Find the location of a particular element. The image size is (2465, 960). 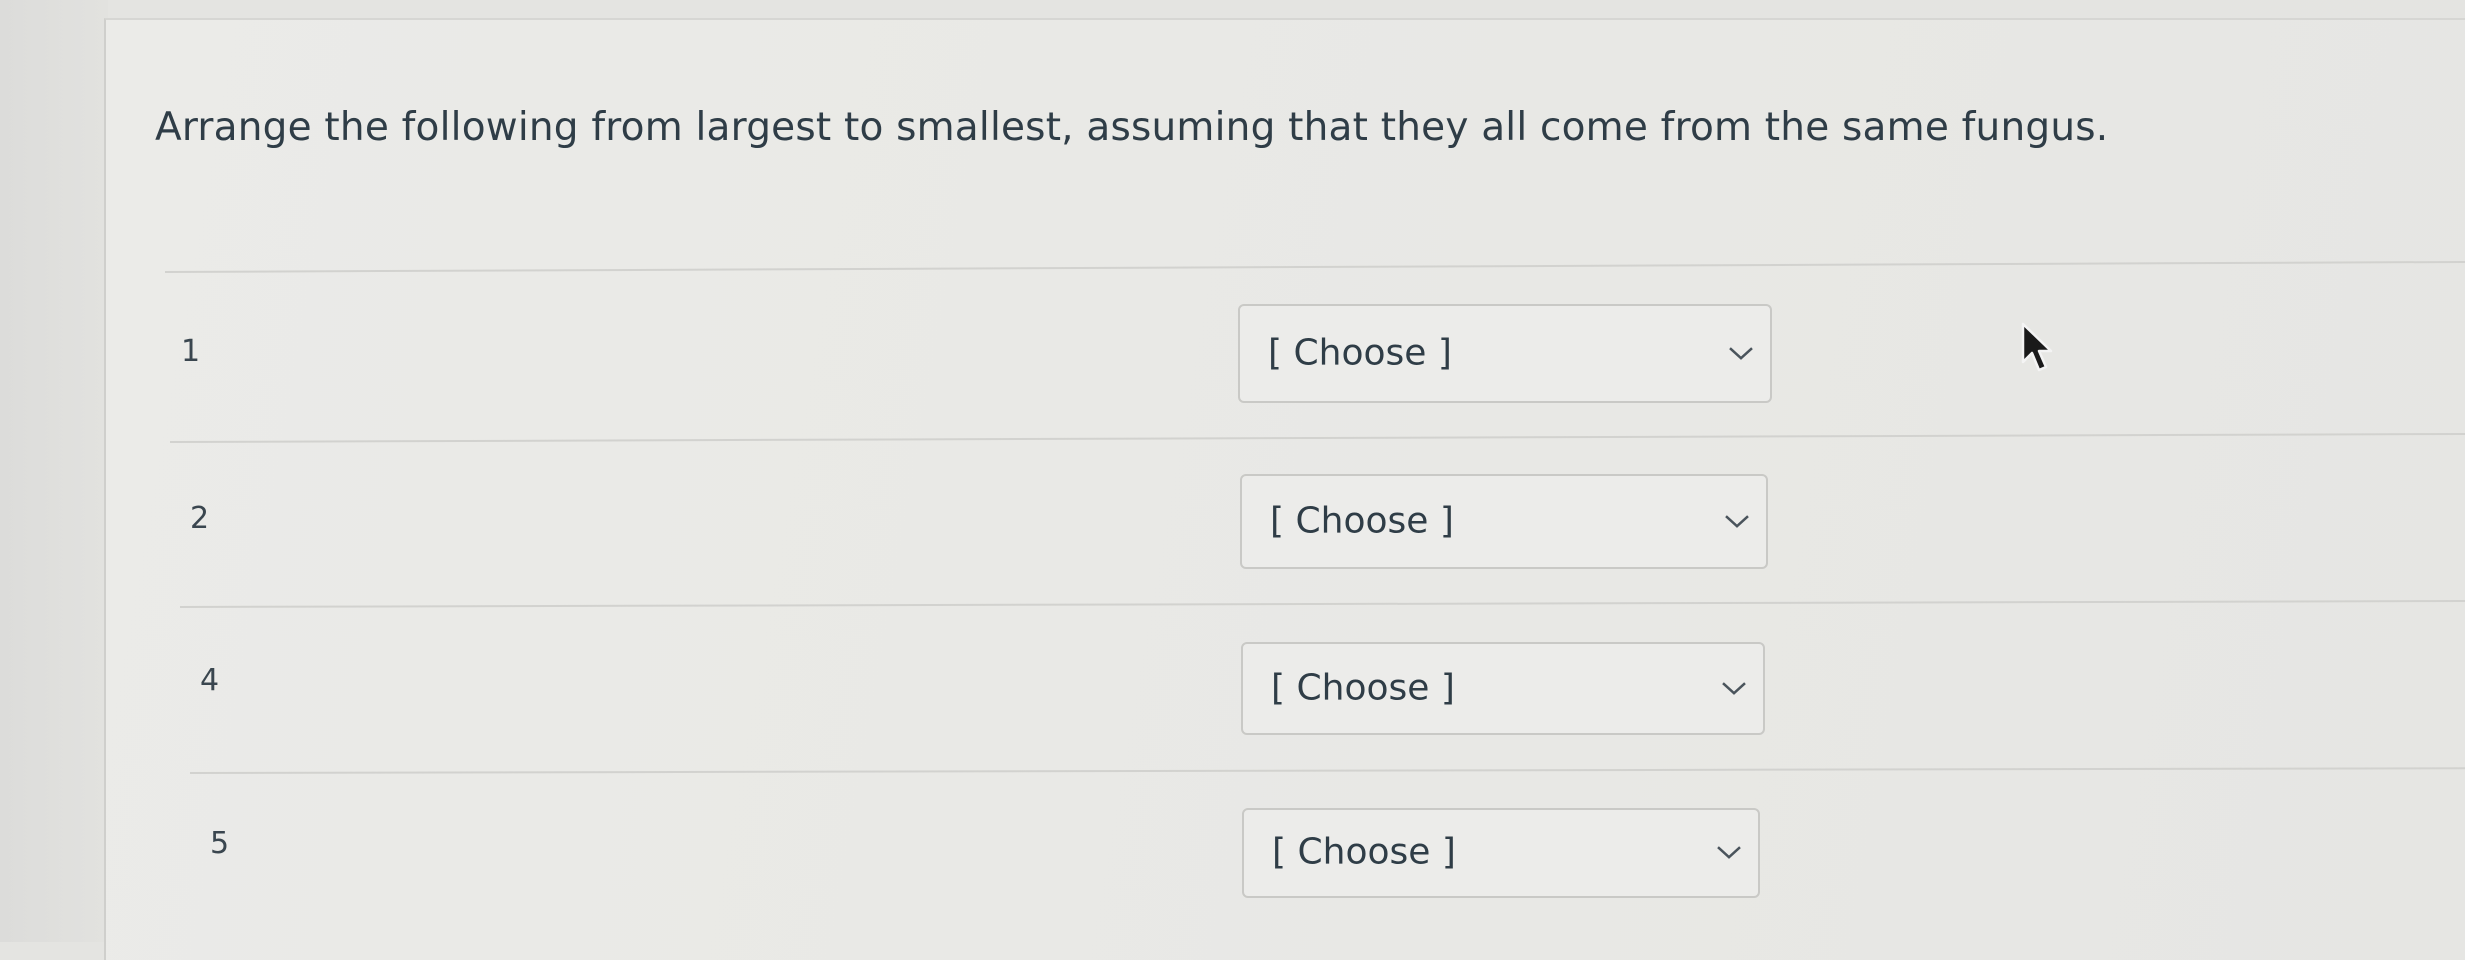

row-number: 2 is located at coordinates (200, 518).